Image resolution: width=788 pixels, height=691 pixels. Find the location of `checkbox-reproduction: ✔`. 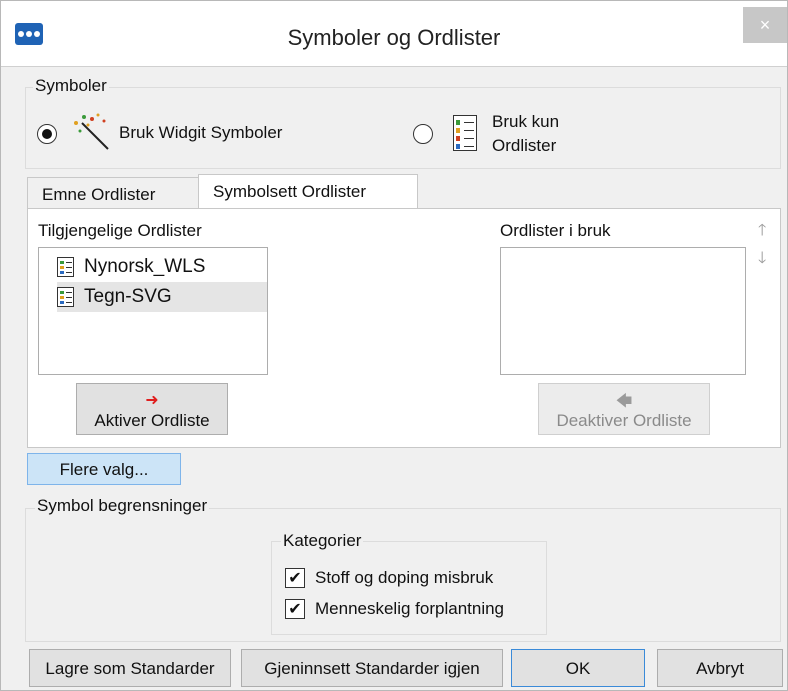

checkbox-reproduction: ✔ is located at coordinates (295, 609).